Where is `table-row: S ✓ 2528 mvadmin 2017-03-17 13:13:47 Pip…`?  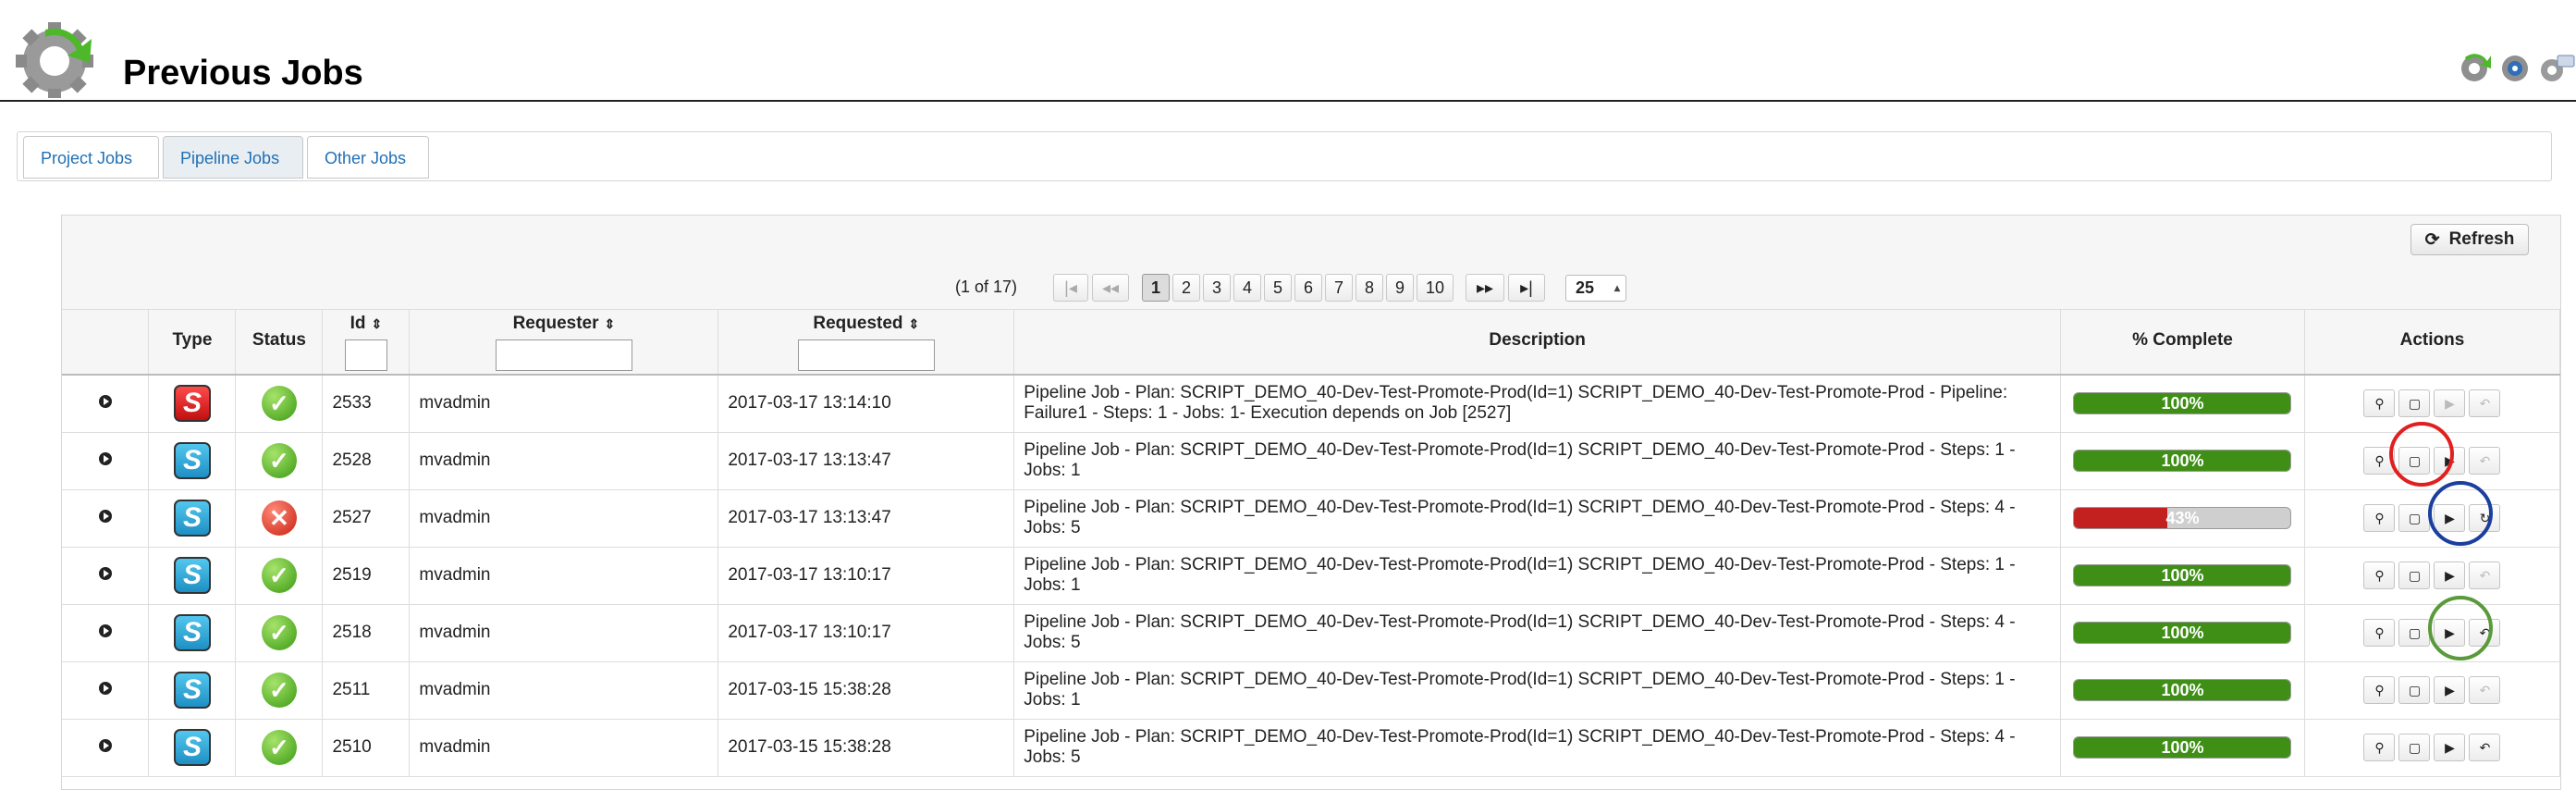 table-row: S ✓ 2528 mvadmin 2017-03-17 13:13:47 Pip… is located at coordinates (1311, 461).